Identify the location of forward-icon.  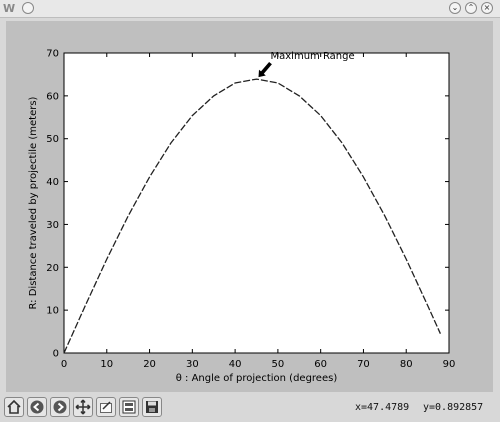
(60, 407).